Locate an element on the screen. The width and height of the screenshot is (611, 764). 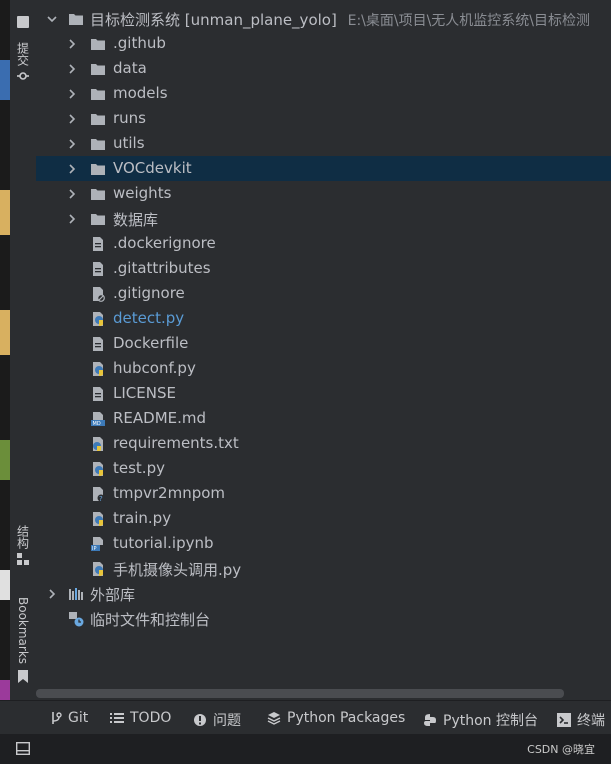
left-tool-strip: 提交 结构 Bookmarks is located at coordinates (23, 350).